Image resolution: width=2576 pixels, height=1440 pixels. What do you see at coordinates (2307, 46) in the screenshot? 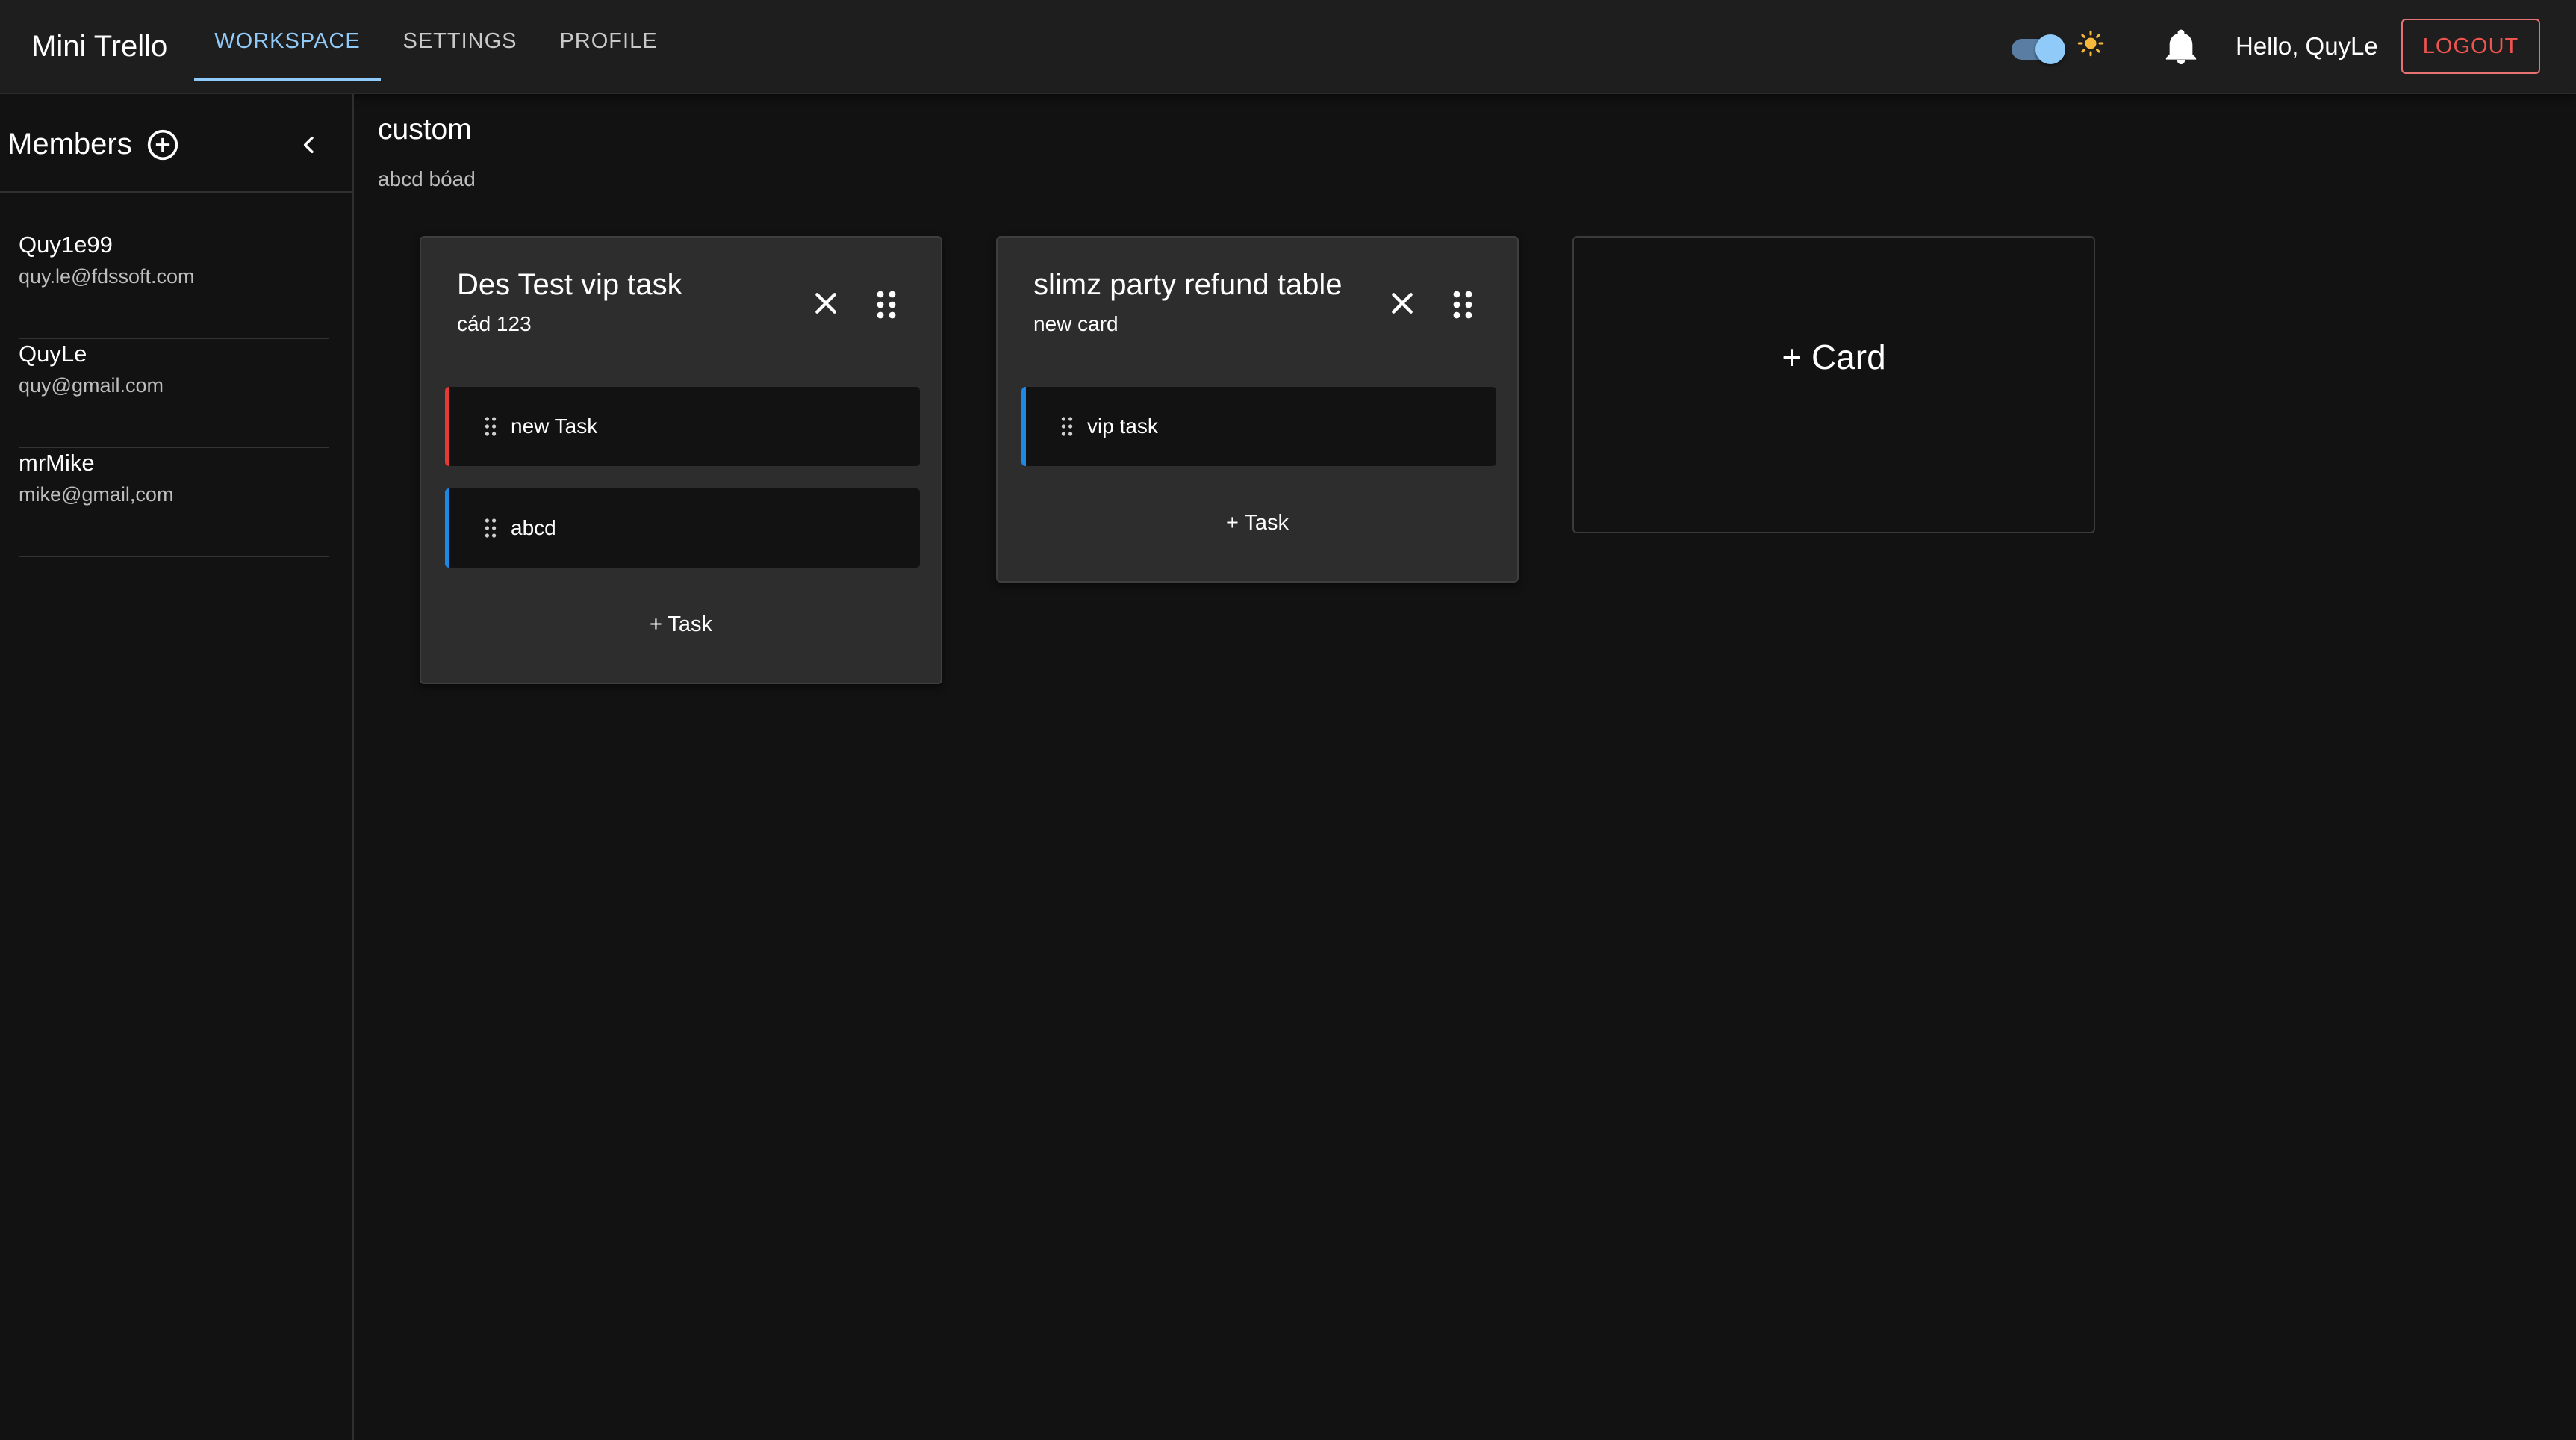
I see `user-greeting: Hello, QuyLe` at bounding box center [2307, 46].